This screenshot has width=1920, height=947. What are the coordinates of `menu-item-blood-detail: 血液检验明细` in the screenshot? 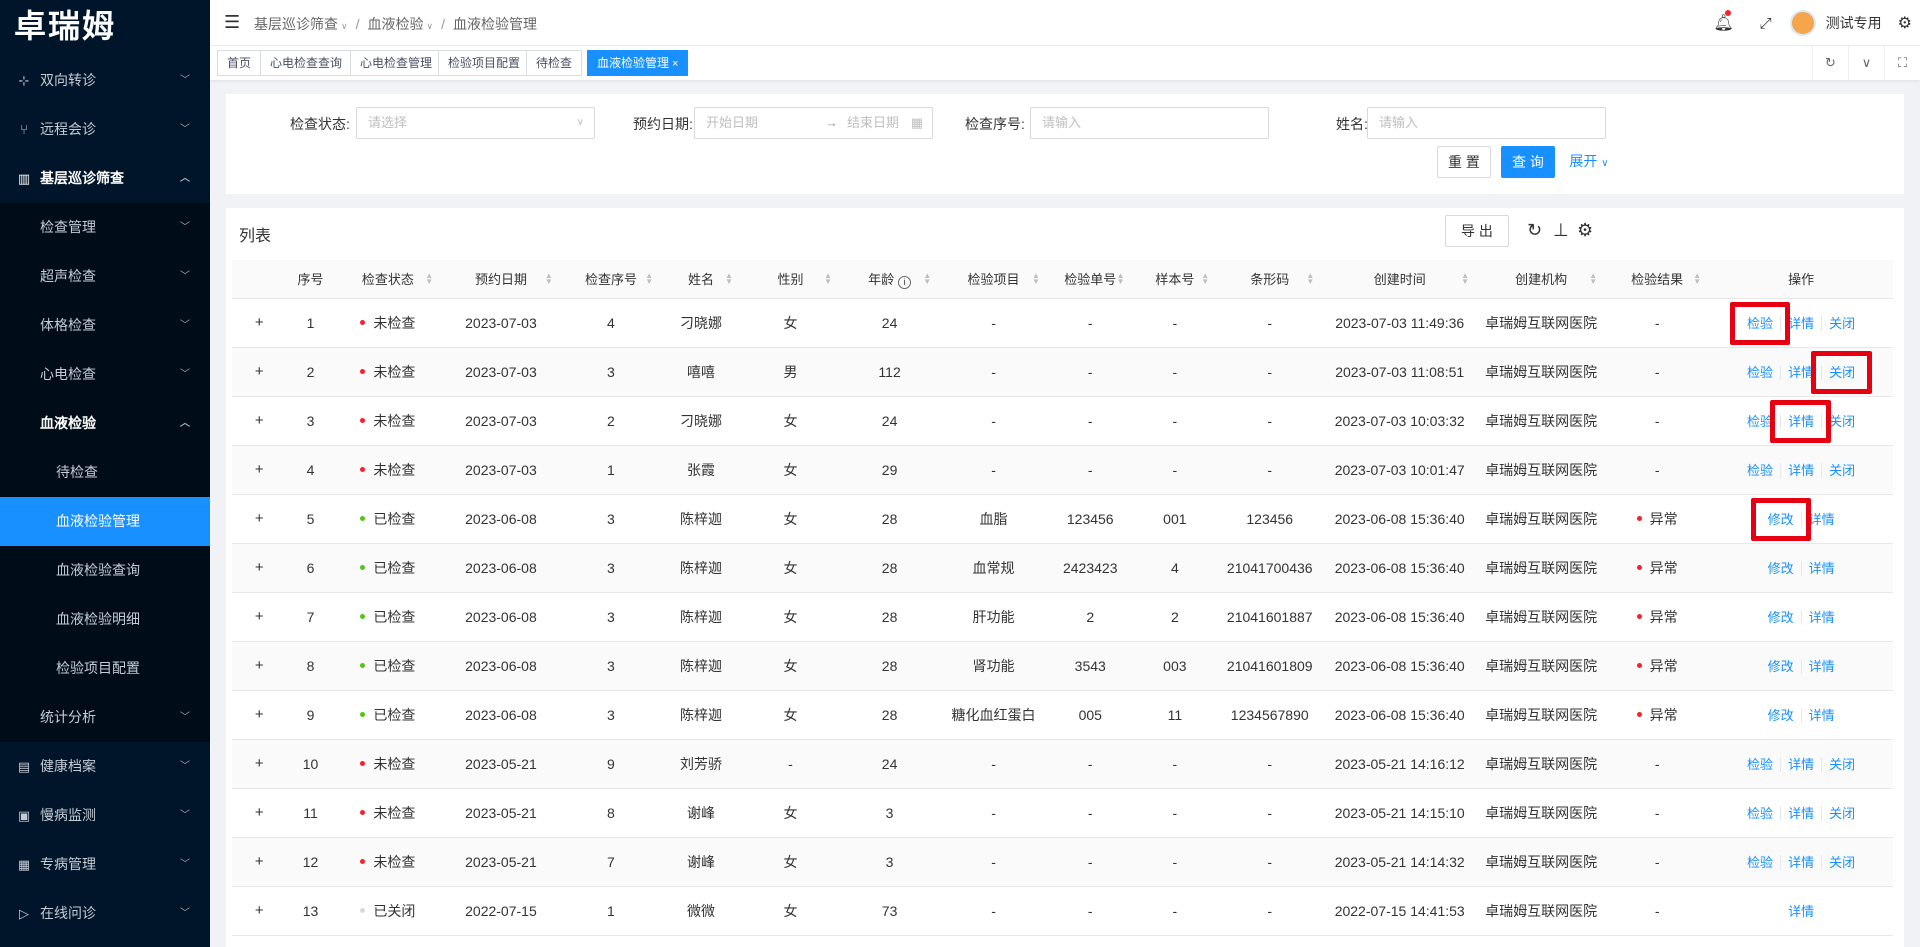 It's located at (105, 619).